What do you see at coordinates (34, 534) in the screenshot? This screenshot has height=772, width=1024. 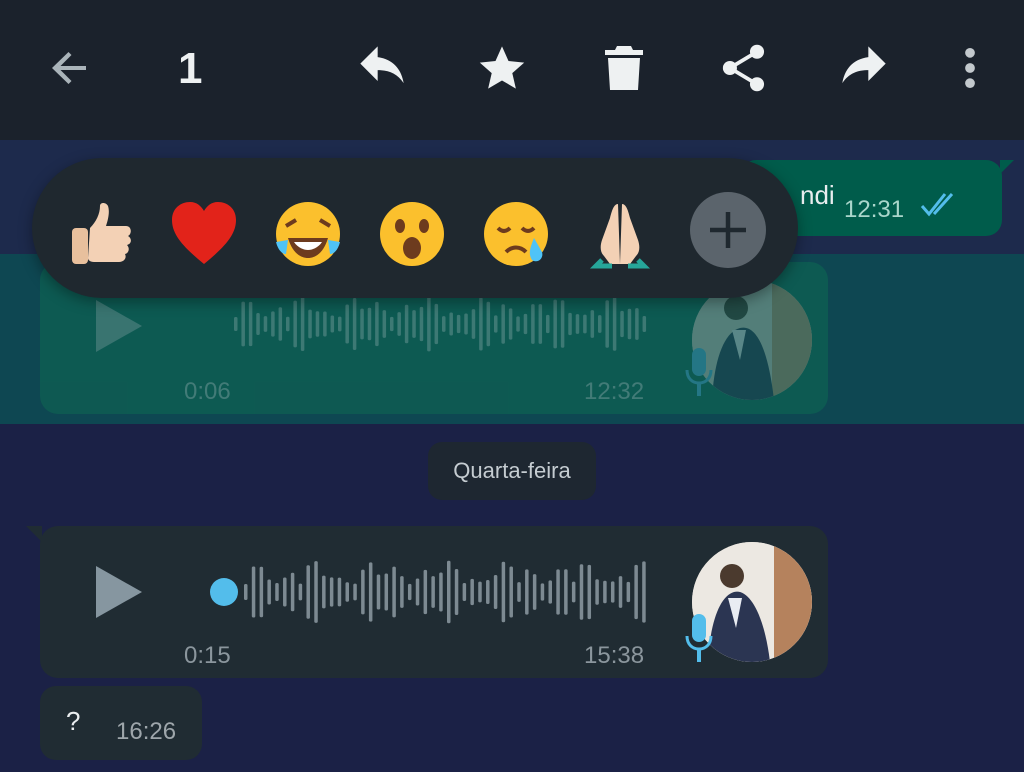 I see `bubble-tail` at bounding box center [34, 534].